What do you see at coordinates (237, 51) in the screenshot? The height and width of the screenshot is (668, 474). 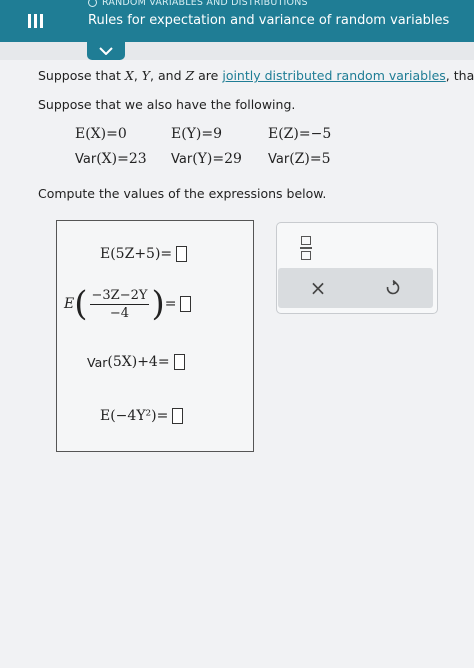 I see `header-subbar` at bounding box center [237, 51].